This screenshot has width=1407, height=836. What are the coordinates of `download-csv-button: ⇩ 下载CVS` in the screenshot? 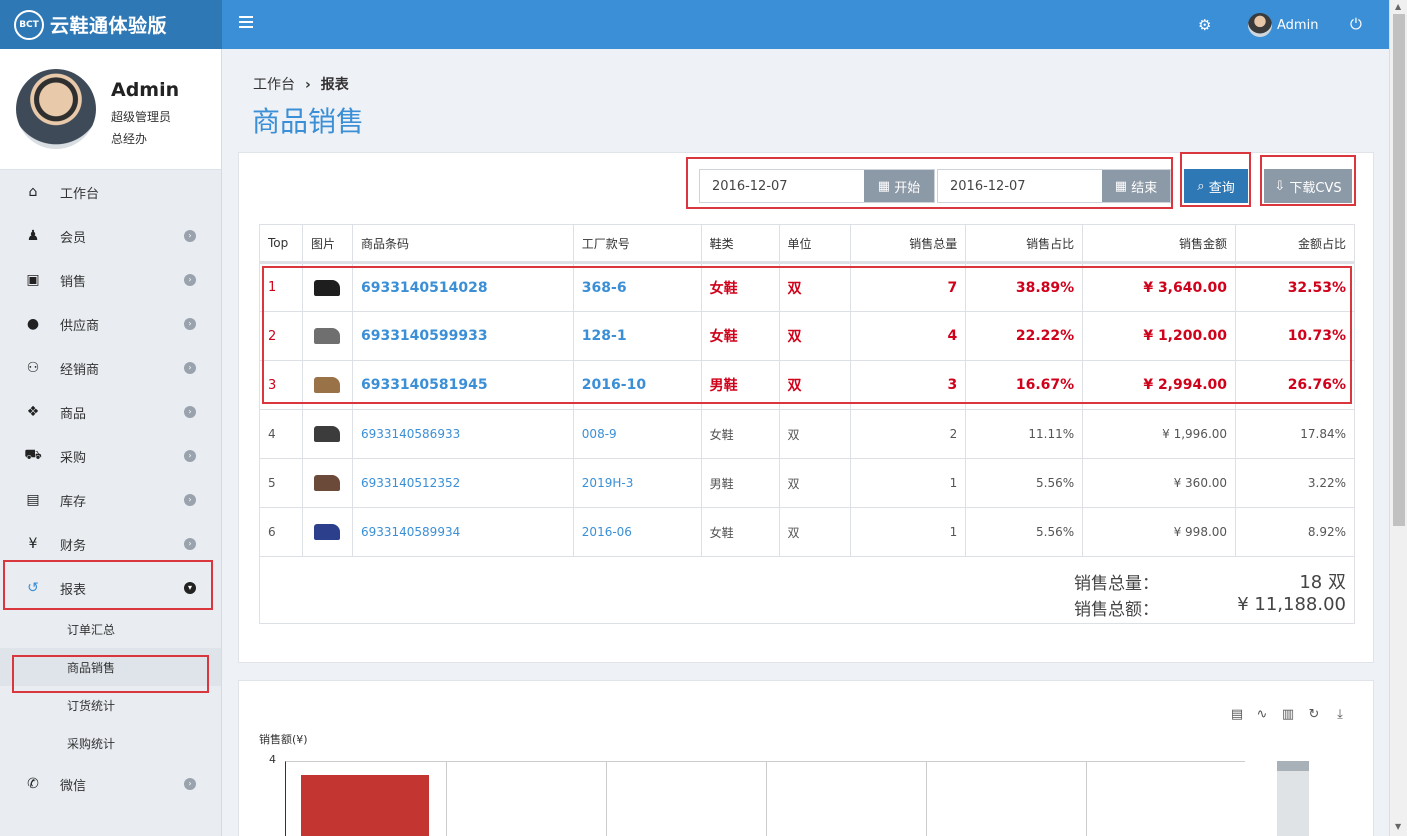 It's located at (1308, 186).